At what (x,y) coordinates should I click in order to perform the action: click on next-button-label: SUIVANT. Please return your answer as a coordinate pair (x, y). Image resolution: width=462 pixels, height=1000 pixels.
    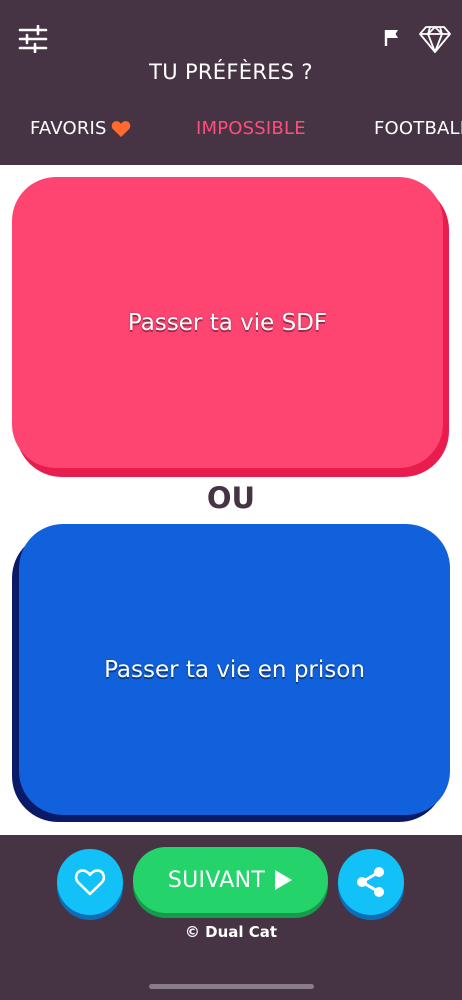
    Looking at the image, I should click on (216, 880).